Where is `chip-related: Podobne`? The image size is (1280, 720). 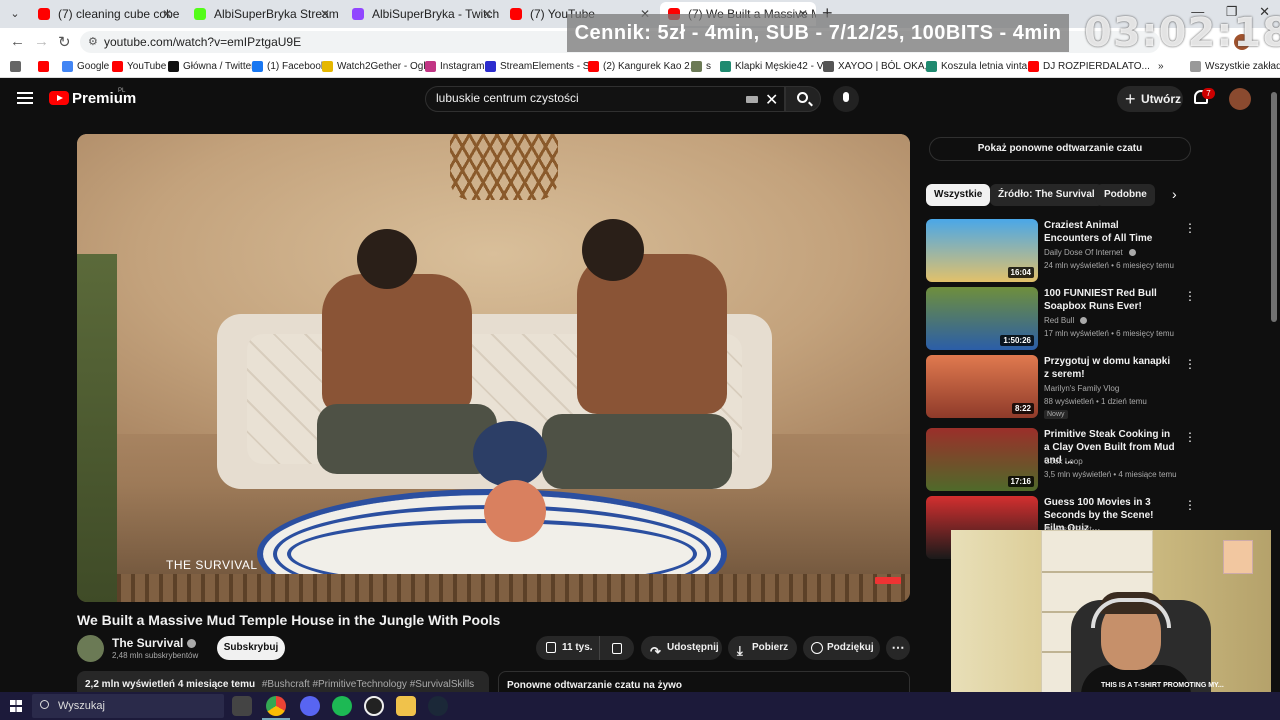 chip-related: Podobne is located at coordinates (1125, 195).